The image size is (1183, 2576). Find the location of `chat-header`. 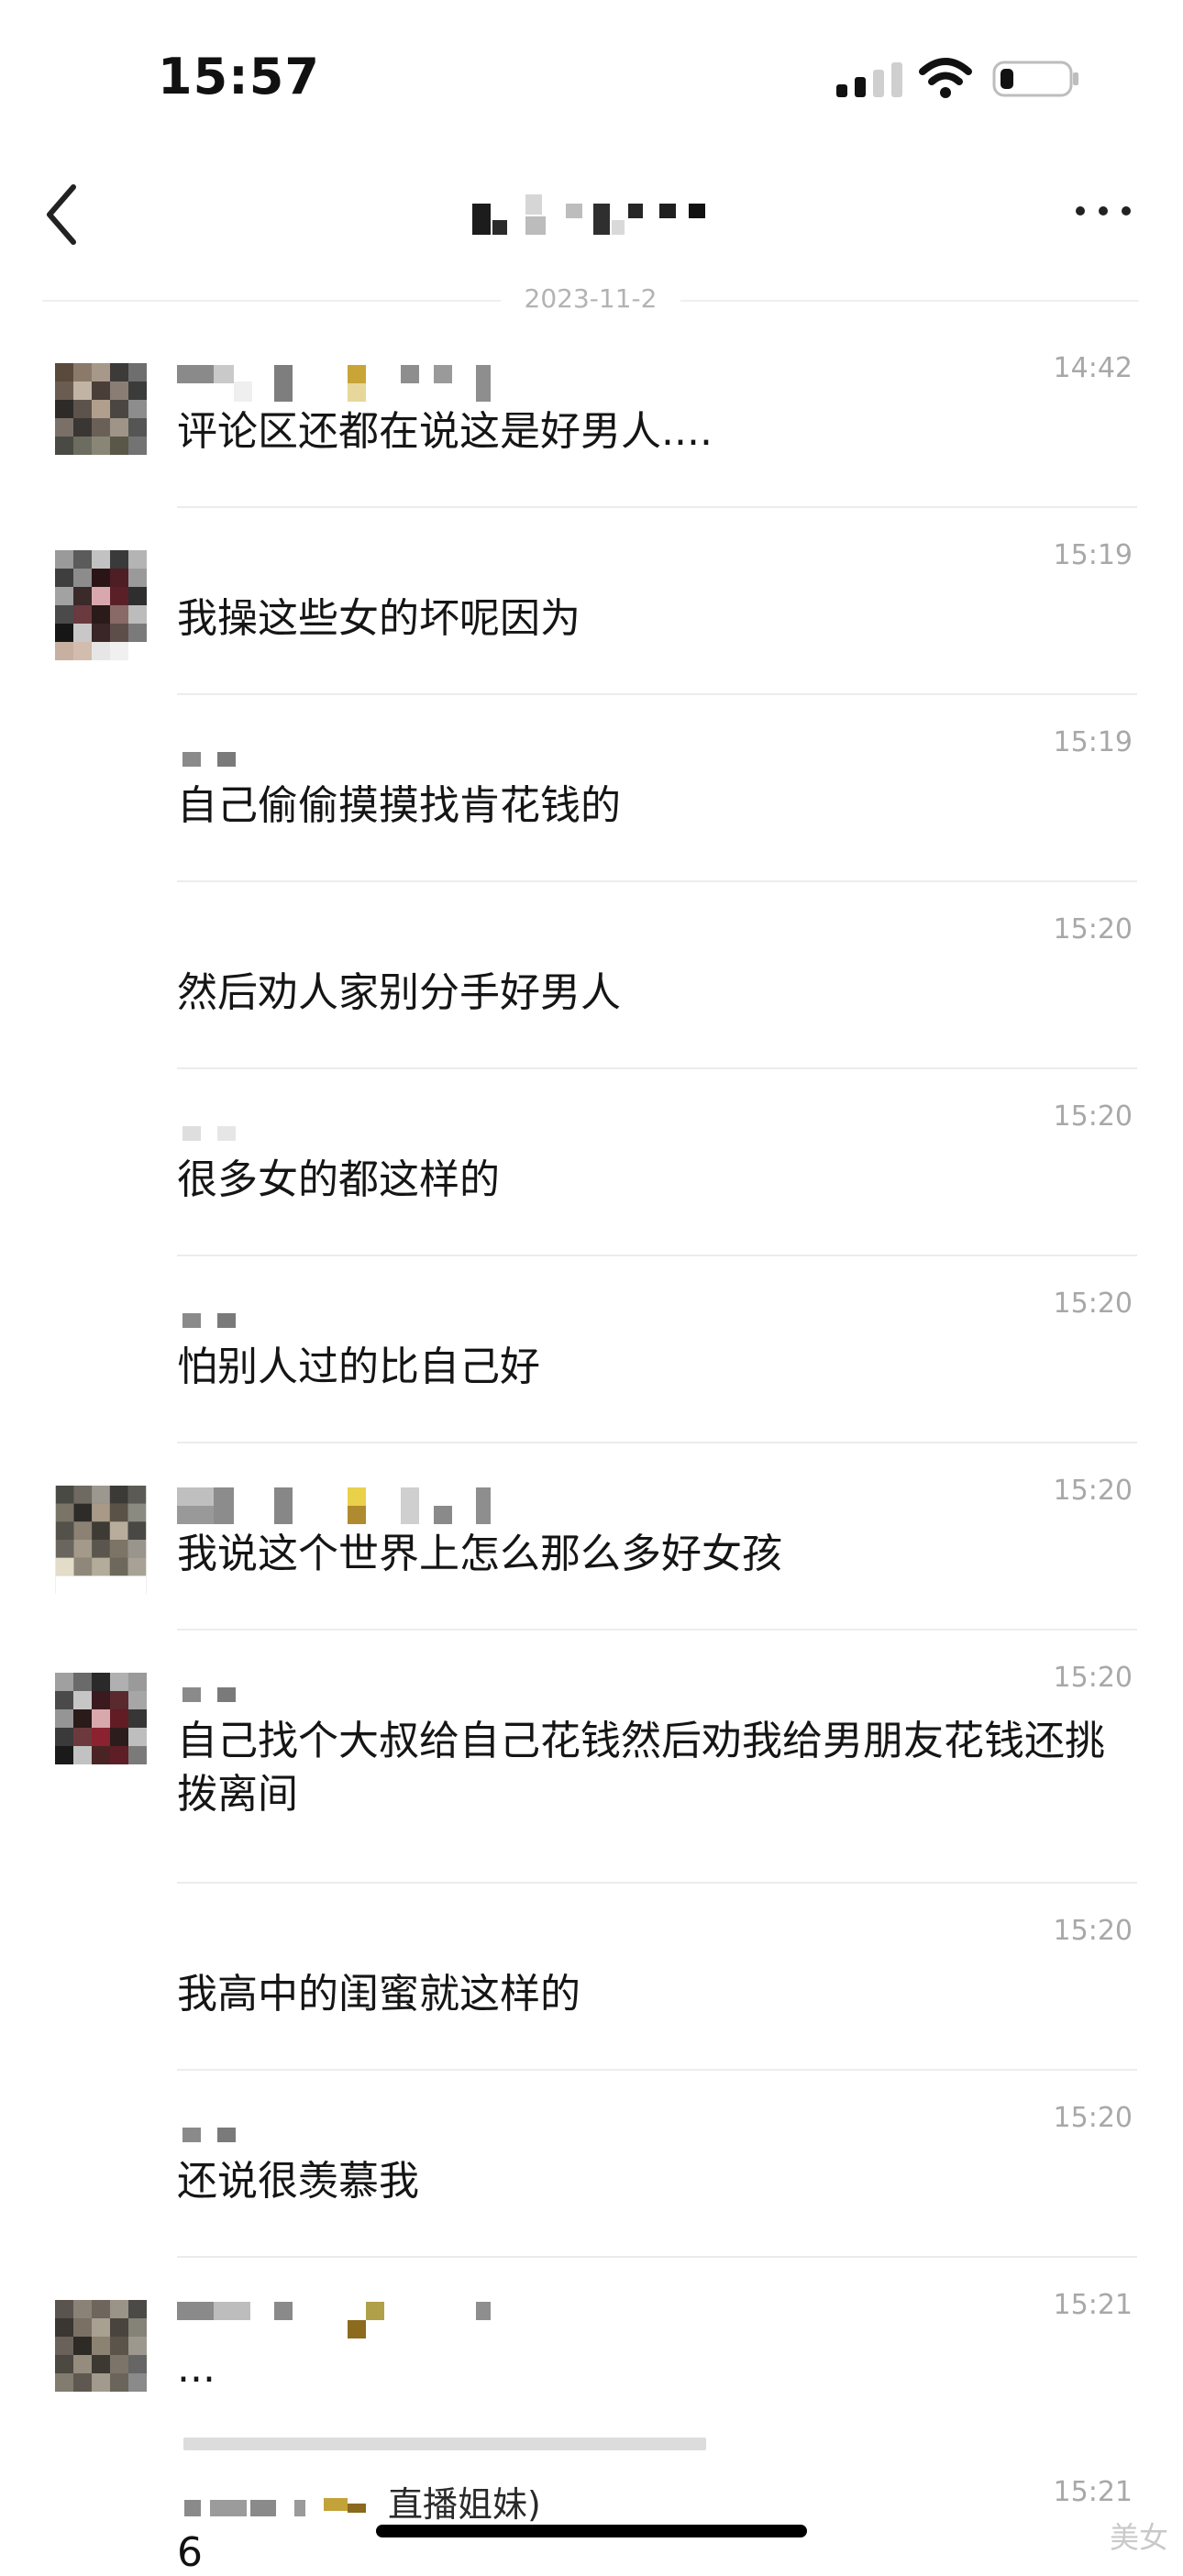

chat-header is located at coordinates (591, 220).